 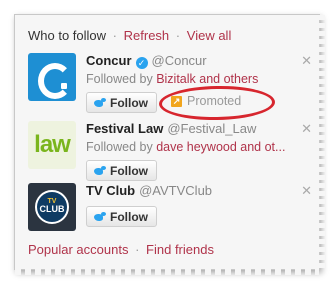 What do you see at coordinates (179, 60) in the screenshot?
I see `account-handle: @Concur` at bounding box center [179, 60].